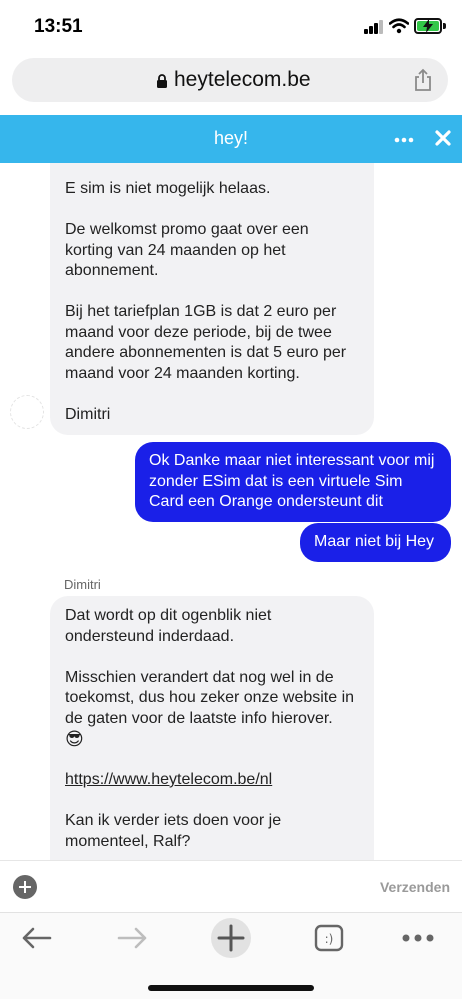  I want to click on message-composer: Verzenden, so click(231, 886).